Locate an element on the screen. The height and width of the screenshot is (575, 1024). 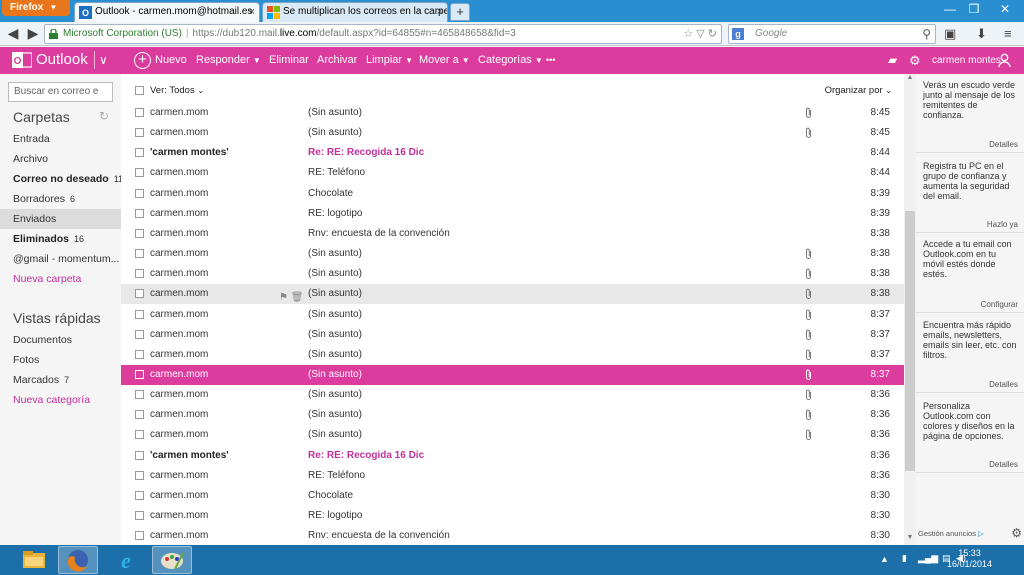
gear-icon: ⚙ is located at coordinates (1016, 533).